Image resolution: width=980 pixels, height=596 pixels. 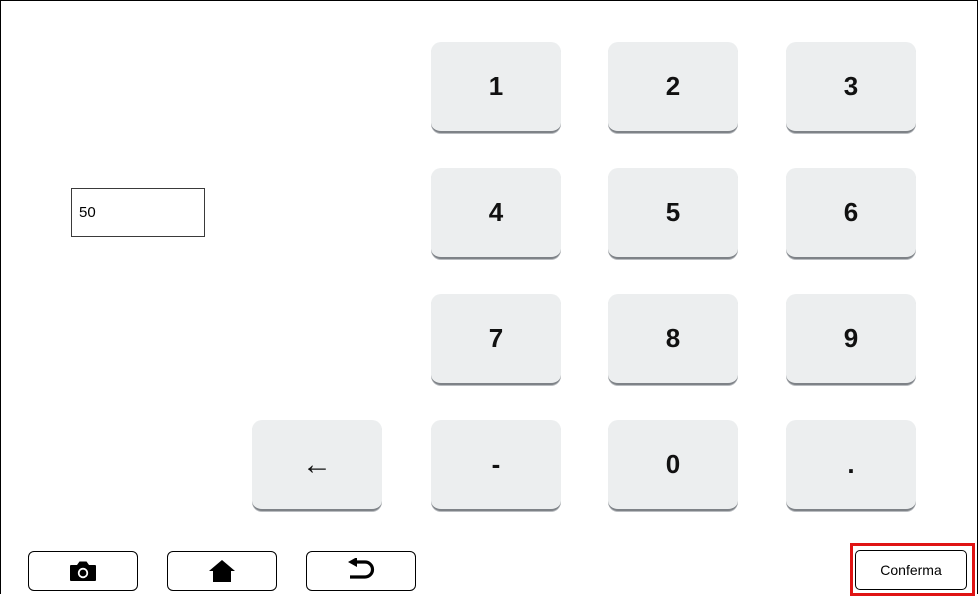 I want to click on home-button, so click(x=222, y=571).